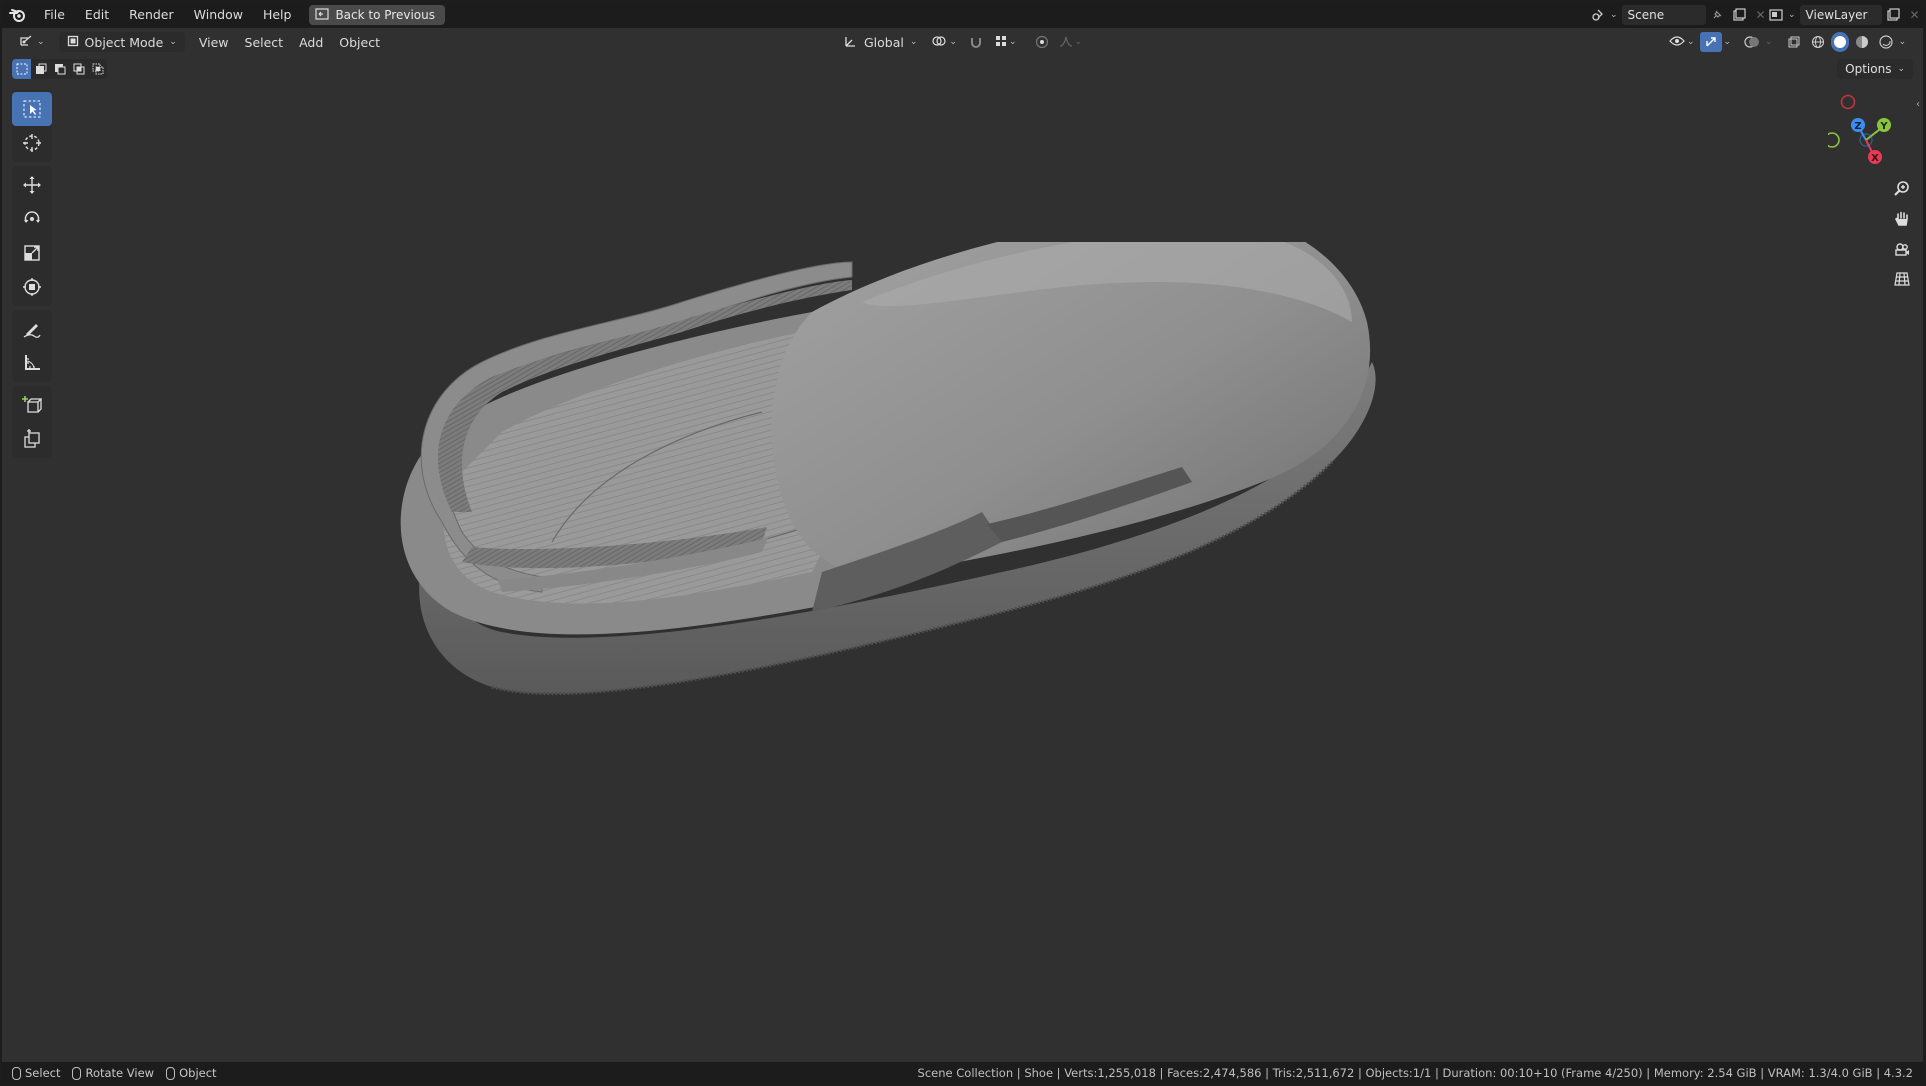 This screenshot has width=1926, height=1086. Describe the element at coordinates (264, 42) in the screenshot. I see `menu-select: Select` at that location.